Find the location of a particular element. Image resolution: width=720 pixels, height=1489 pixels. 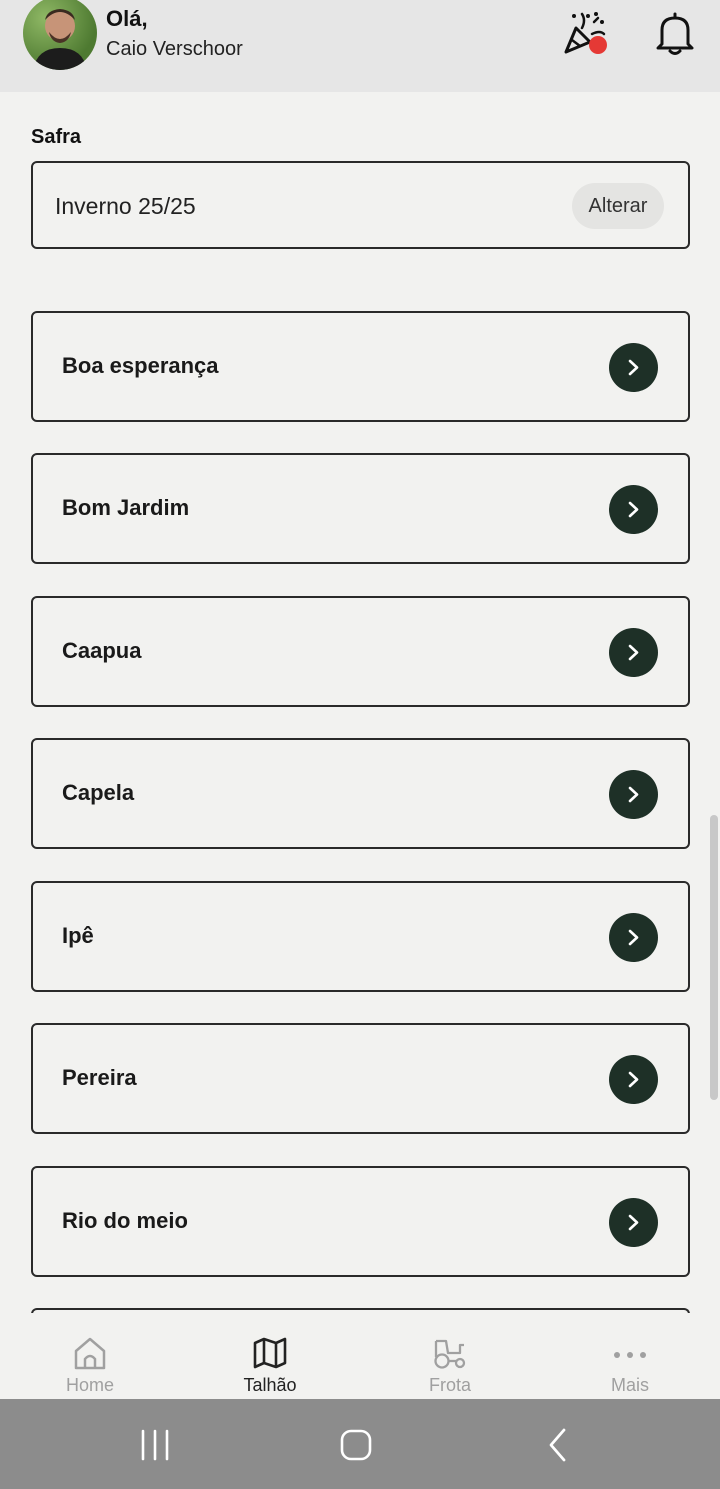

home-icon is located at coordinates (90, 1353).